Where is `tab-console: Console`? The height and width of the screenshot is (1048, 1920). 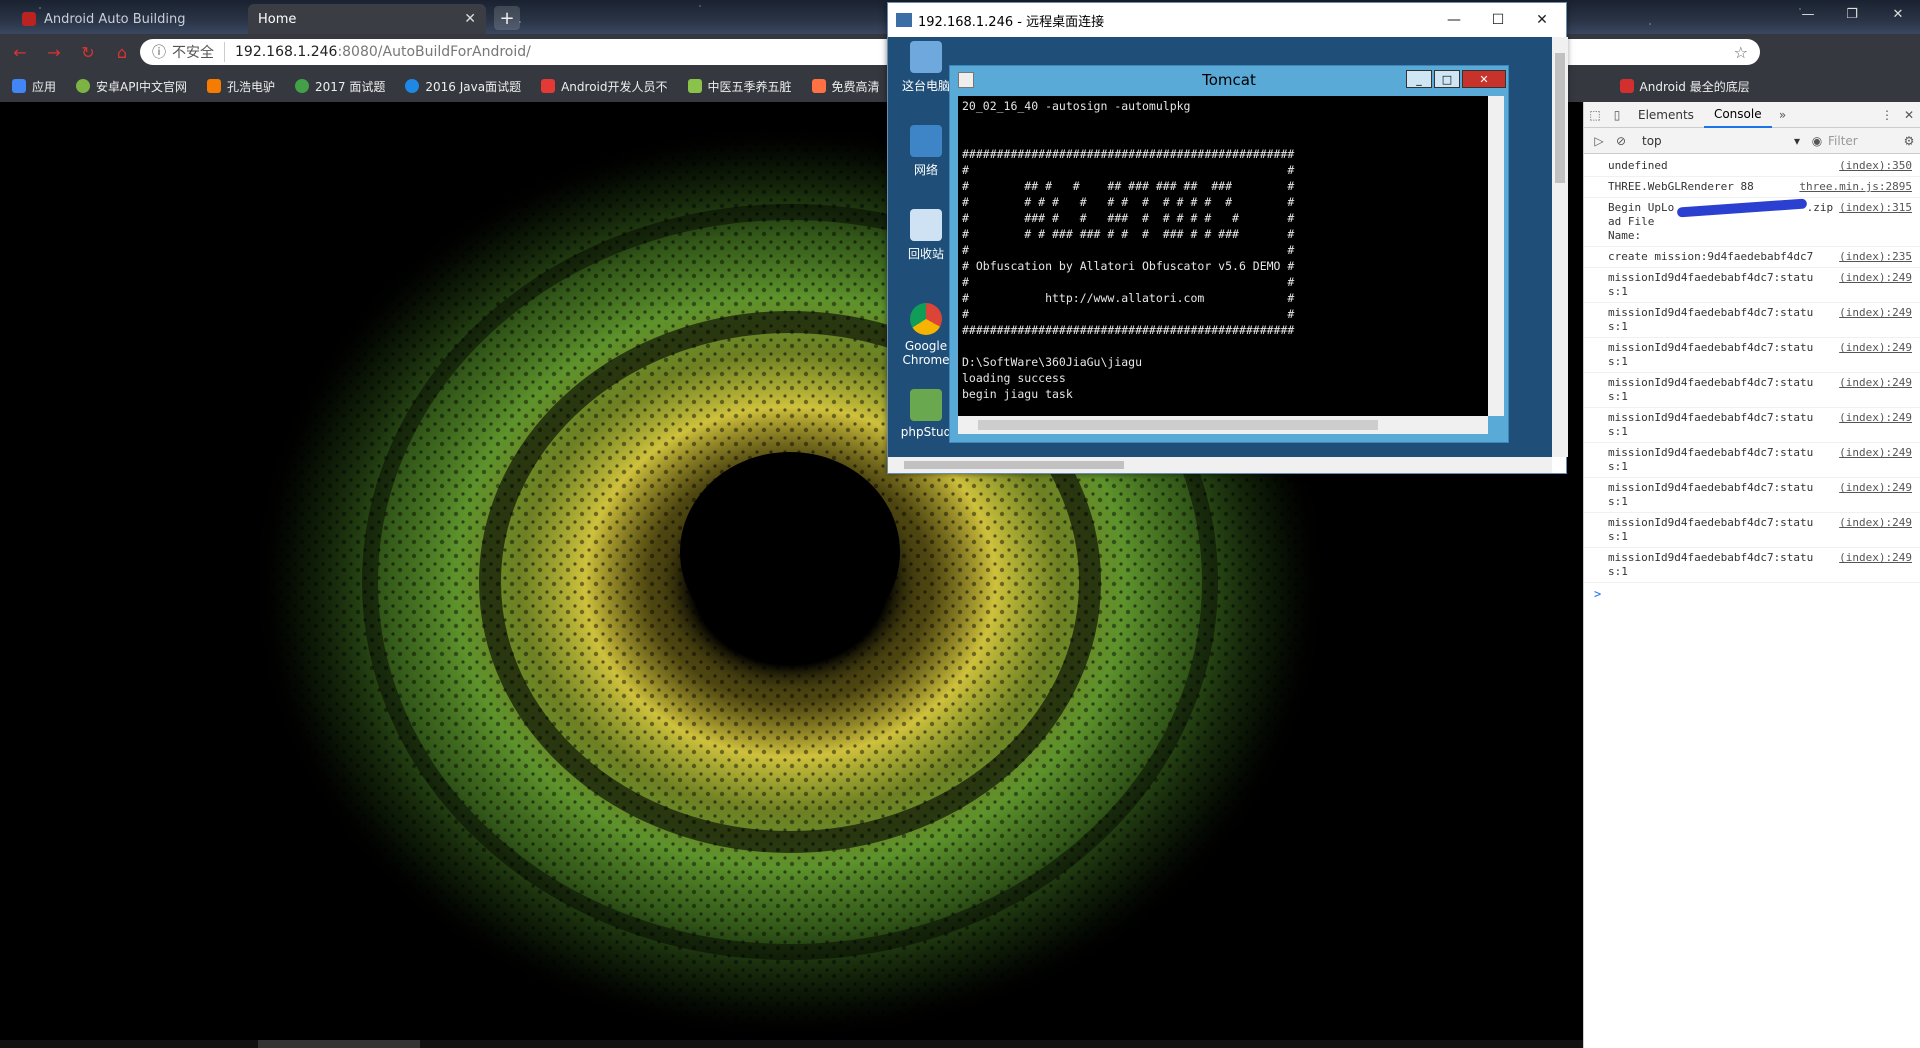 tab-console: Console is located at coordinates (1737, 115).